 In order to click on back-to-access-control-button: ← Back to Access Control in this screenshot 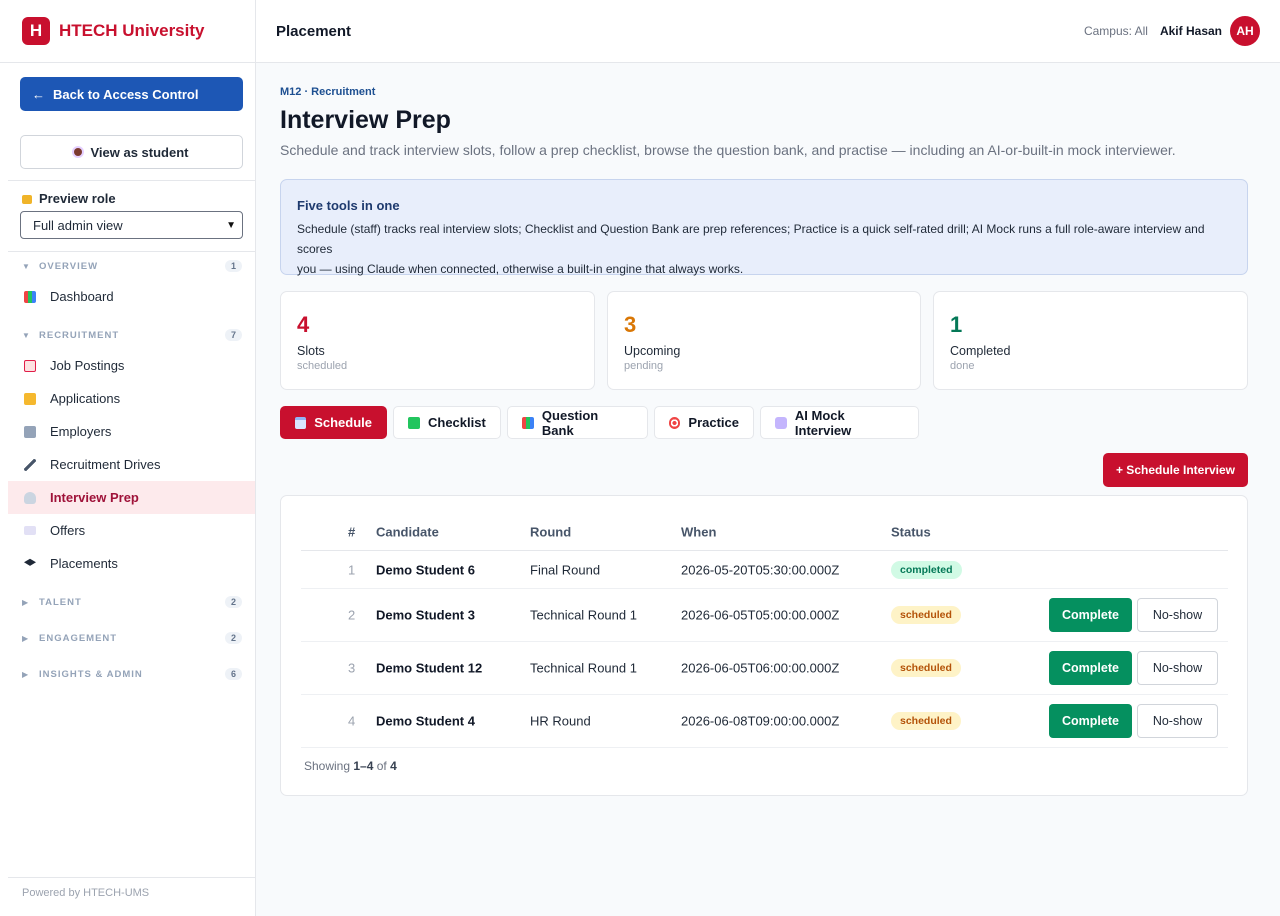, I will do `click(131, 94)`.